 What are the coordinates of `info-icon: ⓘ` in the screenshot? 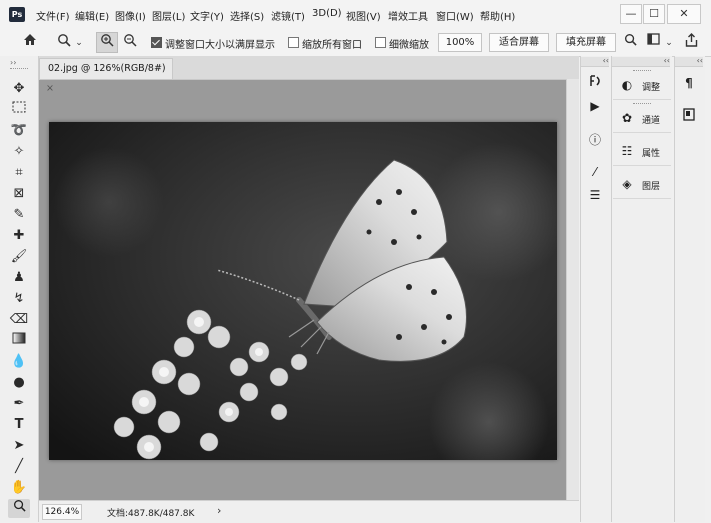 It's located at (595, 140).